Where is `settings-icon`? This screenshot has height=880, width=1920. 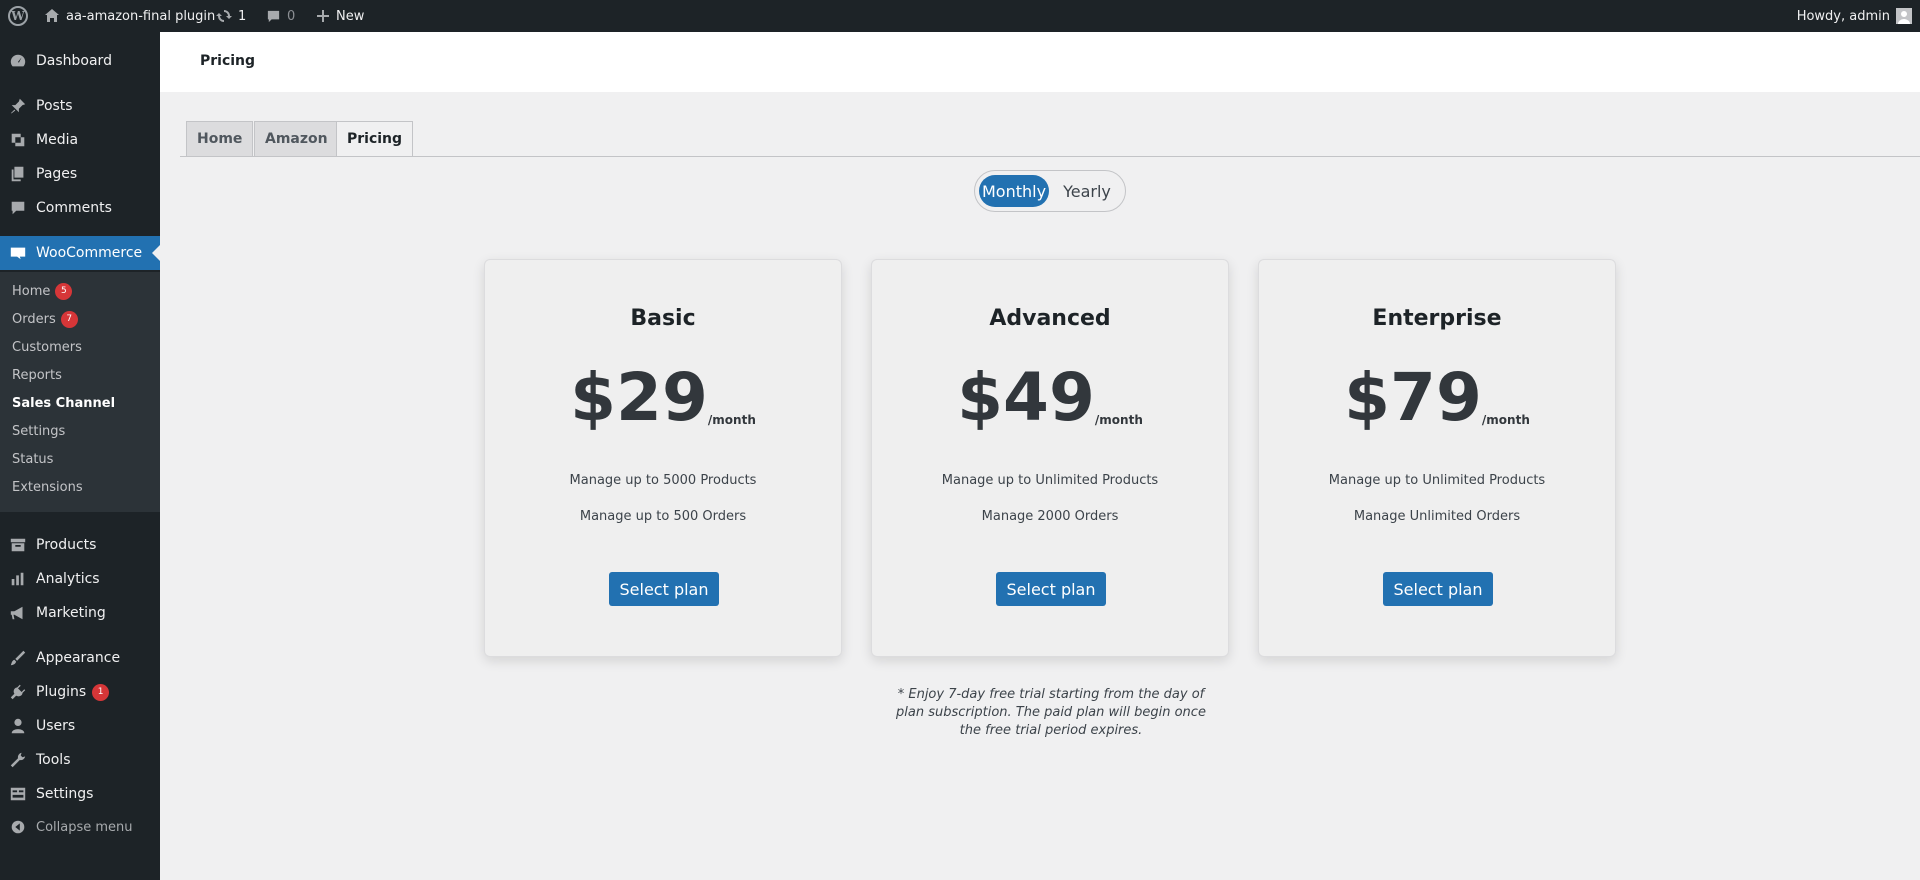
settings-icon is located at coordinates (18, 794).